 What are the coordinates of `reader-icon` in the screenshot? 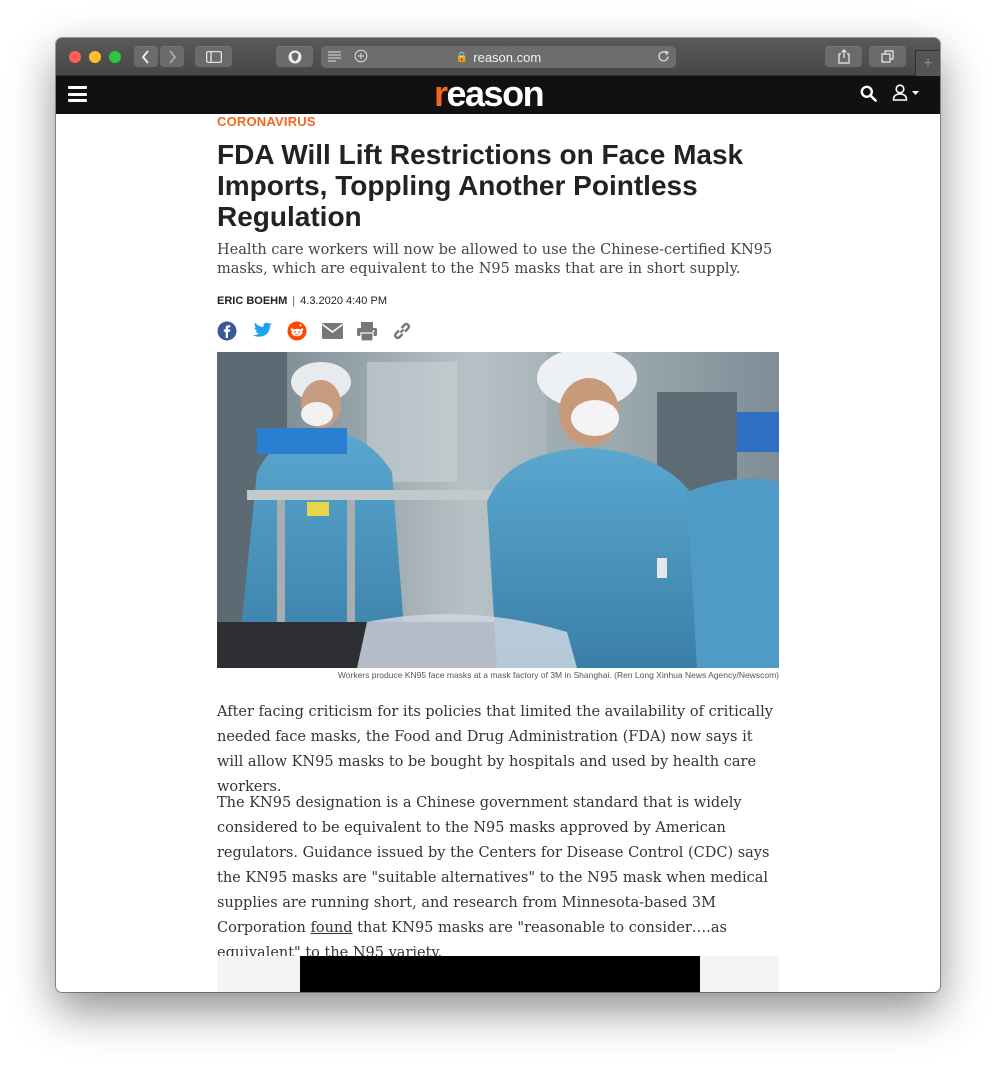 It's located at (335, 57).